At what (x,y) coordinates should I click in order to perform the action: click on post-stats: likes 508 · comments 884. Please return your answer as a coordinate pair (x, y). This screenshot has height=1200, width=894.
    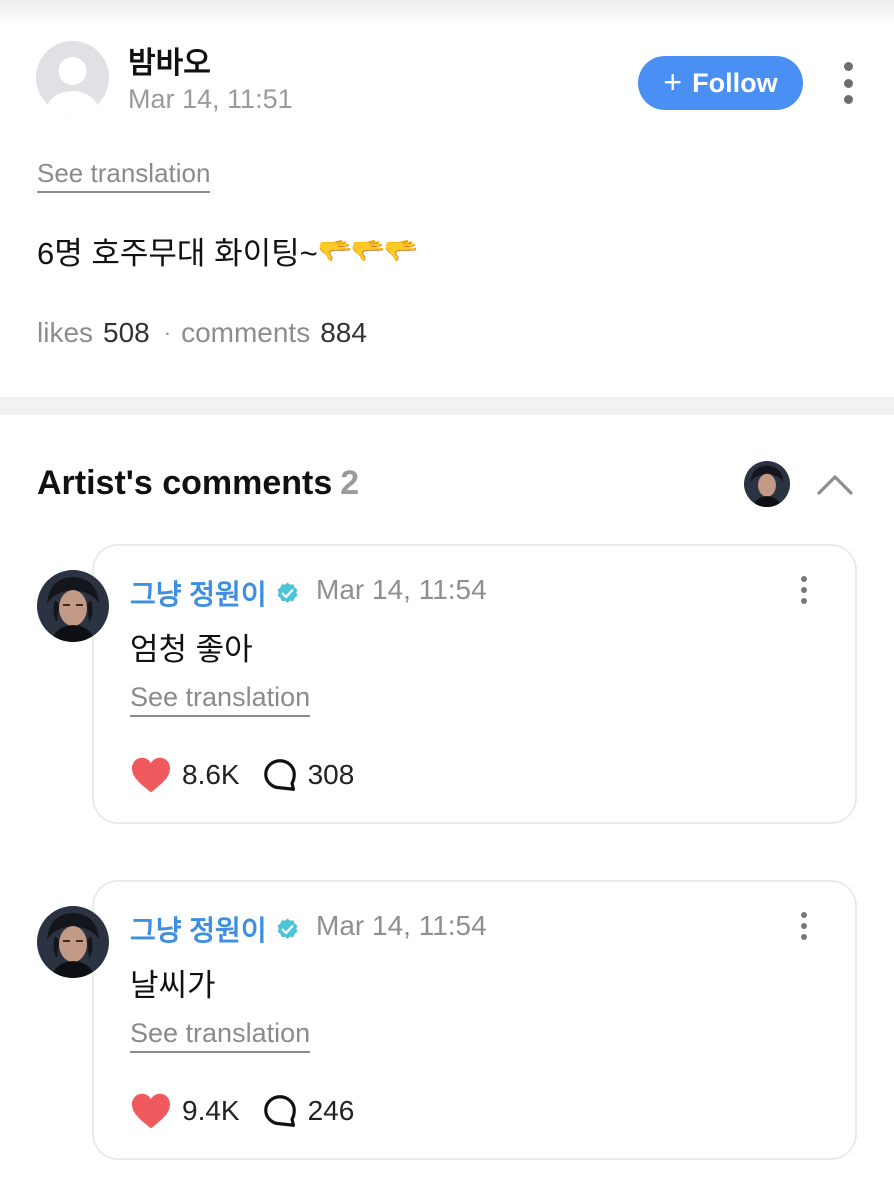
    Looking at the image, I should click on (202, 333).